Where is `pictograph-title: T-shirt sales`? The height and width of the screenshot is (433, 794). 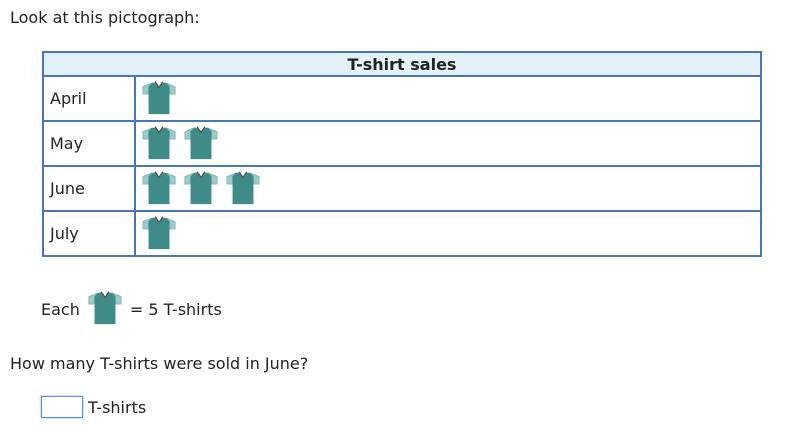 pictograph-title: T-shirt sales is located at coordinates (402, 64).